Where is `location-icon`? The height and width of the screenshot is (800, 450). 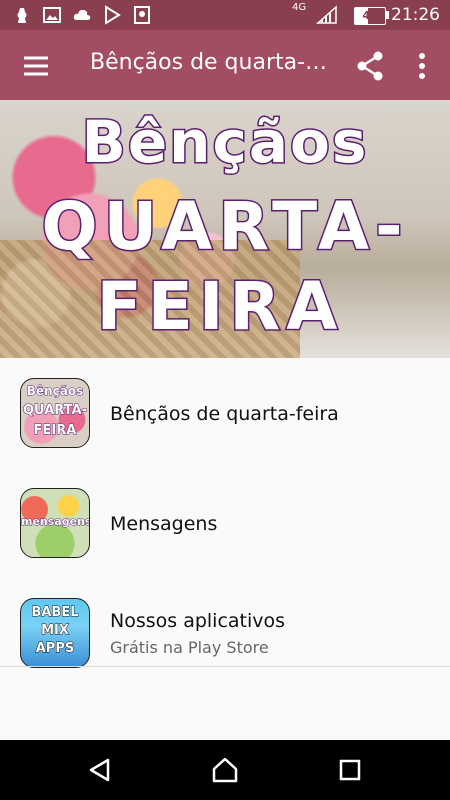 location-icon is located at coordinates (142, 15).